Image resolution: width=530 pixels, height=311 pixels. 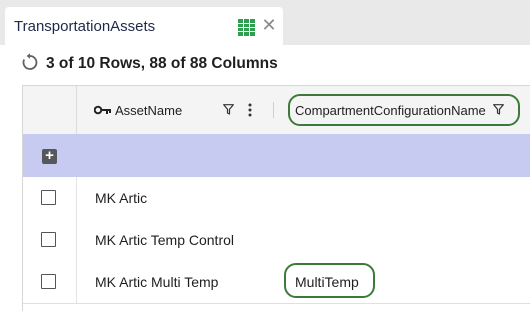 I want to click on cell-assetname: MK Artic, so click(x=121, y=198).